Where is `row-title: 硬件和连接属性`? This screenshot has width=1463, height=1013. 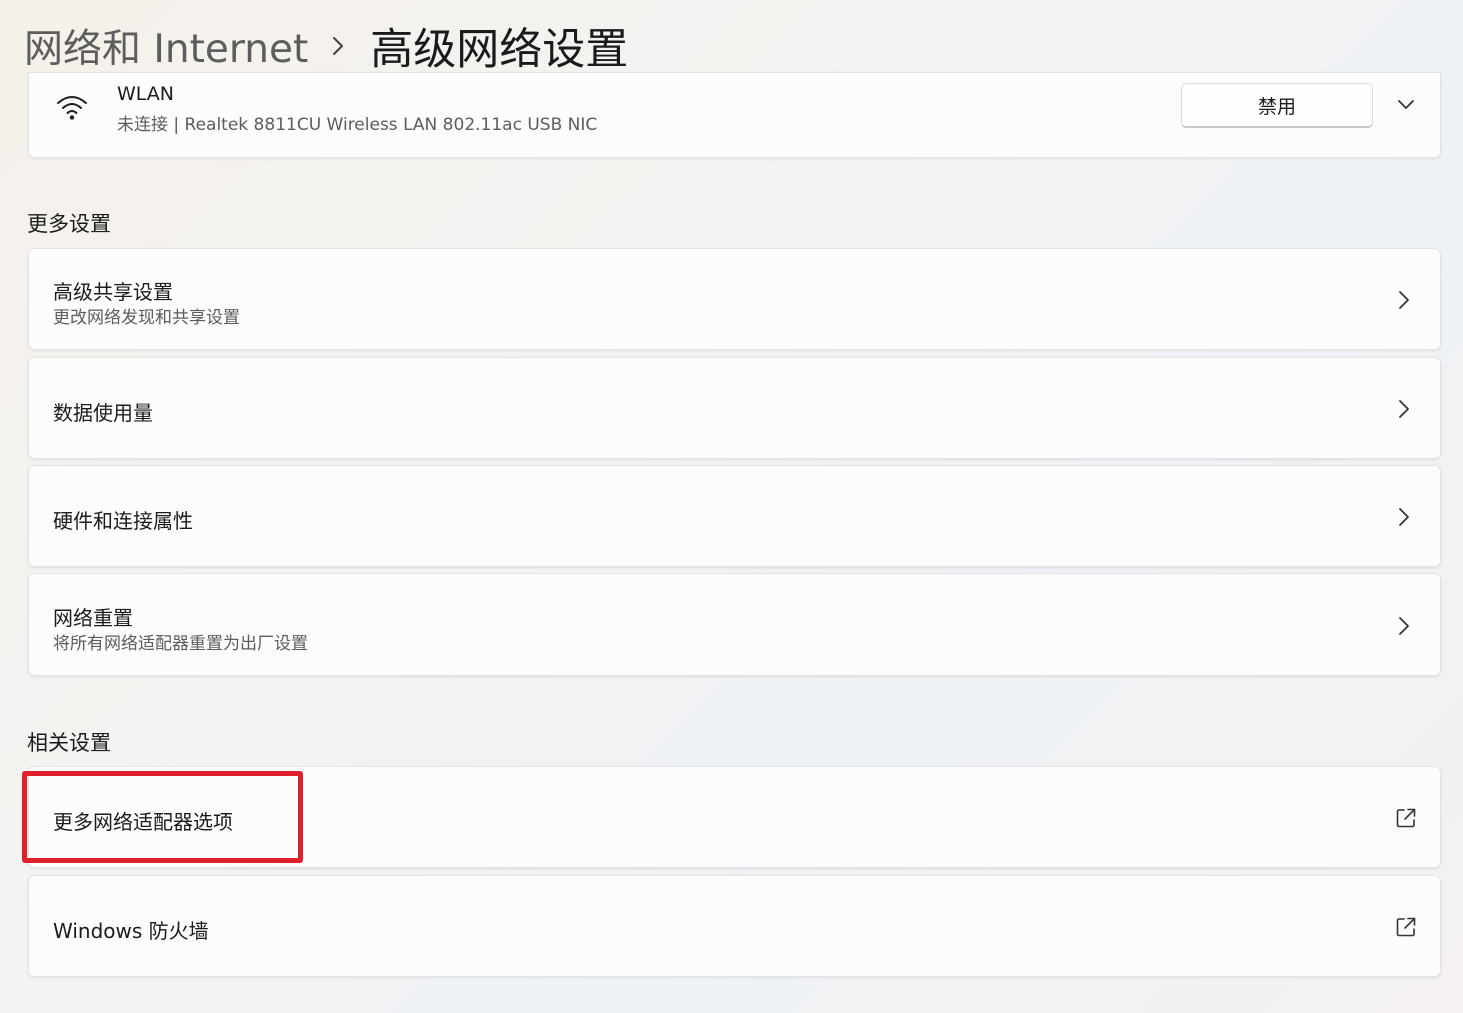 row-title: 硬件和连接属性 is located at coordinates (123, 521).